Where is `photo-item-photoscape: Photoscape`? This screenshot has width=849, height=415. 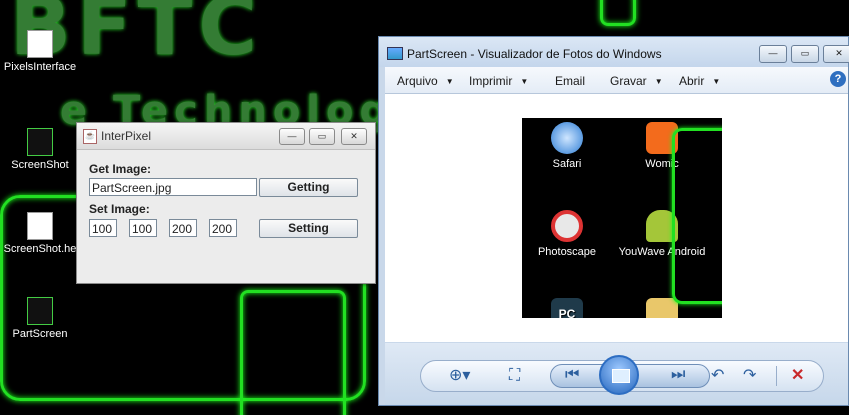 photo-item-photoscape: Photoscape is located at coordinates (567, 234).